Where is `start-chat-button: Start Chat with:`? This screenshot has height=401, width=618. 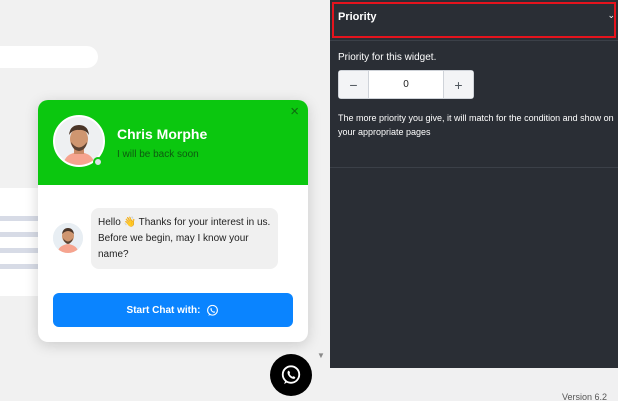
start-chat-button: Start Chat with: is located at coordinates (173, 310).